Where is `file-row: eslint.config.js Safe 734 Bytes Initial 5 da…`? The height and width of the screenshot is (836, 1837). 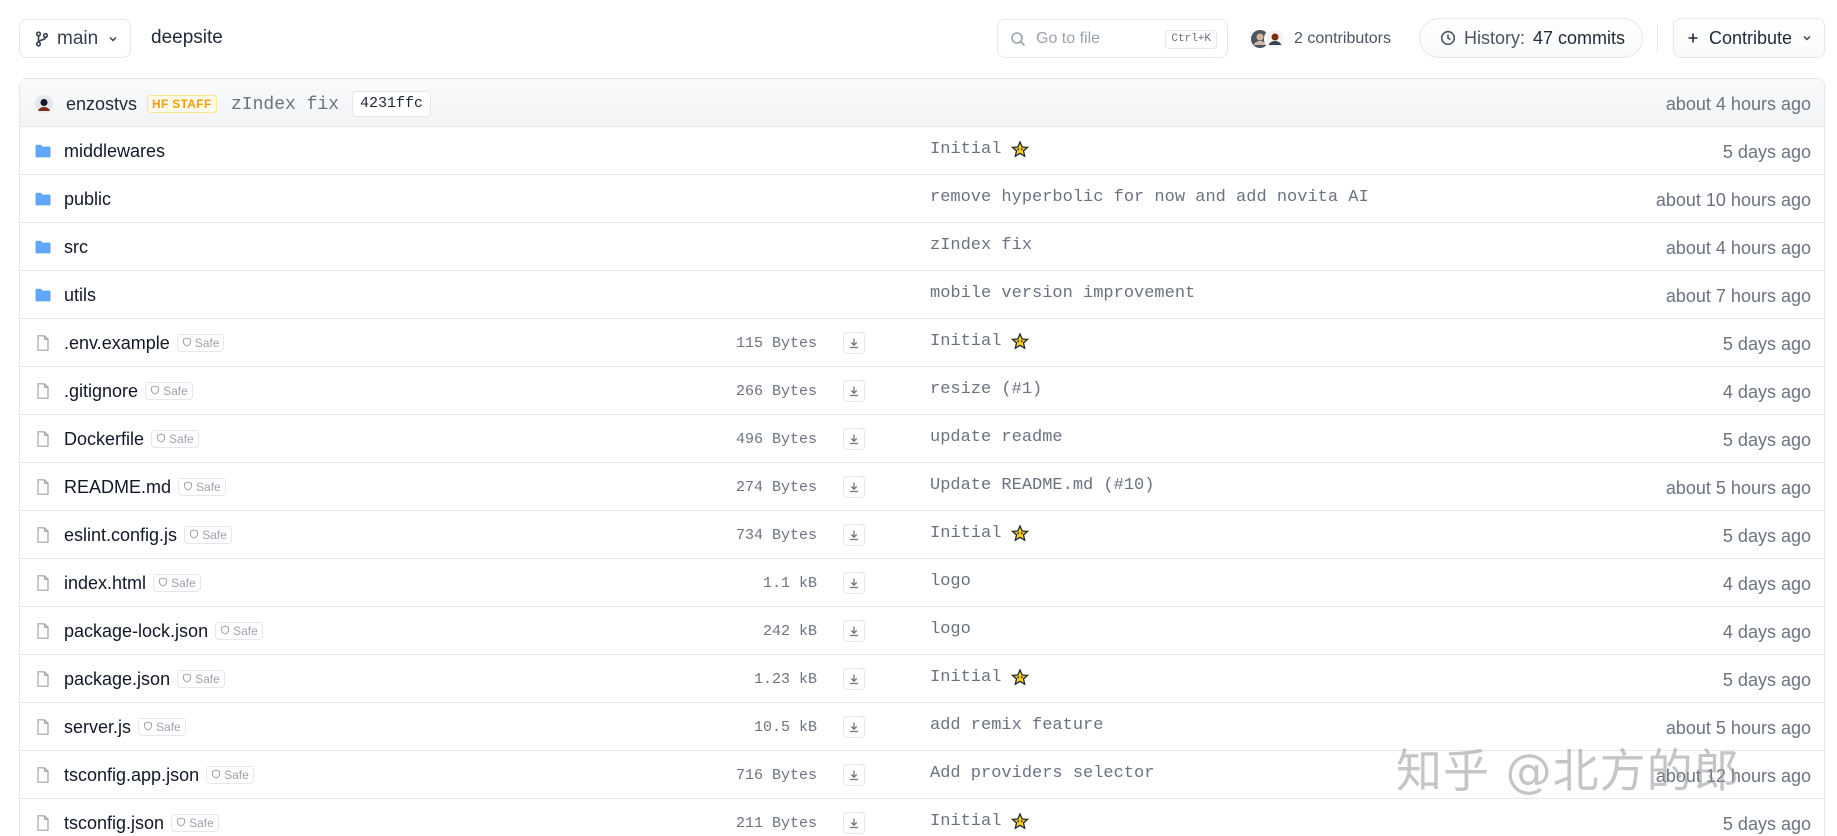 file-row: eslint.config.js Safe 734 Bytes Initial 5 da… is located at coordinates (922, 535).